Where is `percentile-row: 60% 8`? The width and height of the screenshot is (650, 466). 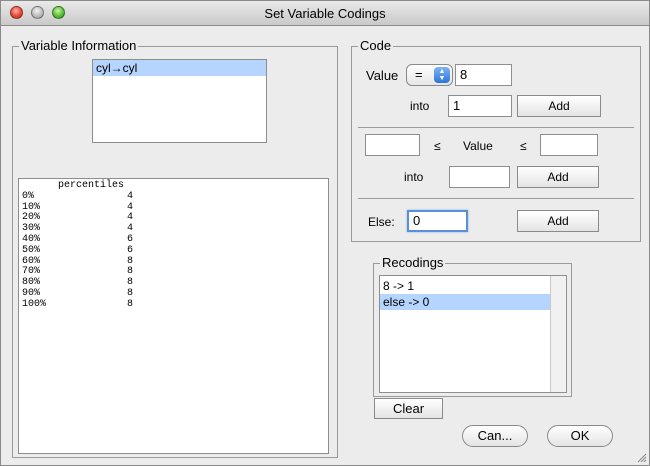
percentile-row: 60% 8 is located at coordinates (175, 262).